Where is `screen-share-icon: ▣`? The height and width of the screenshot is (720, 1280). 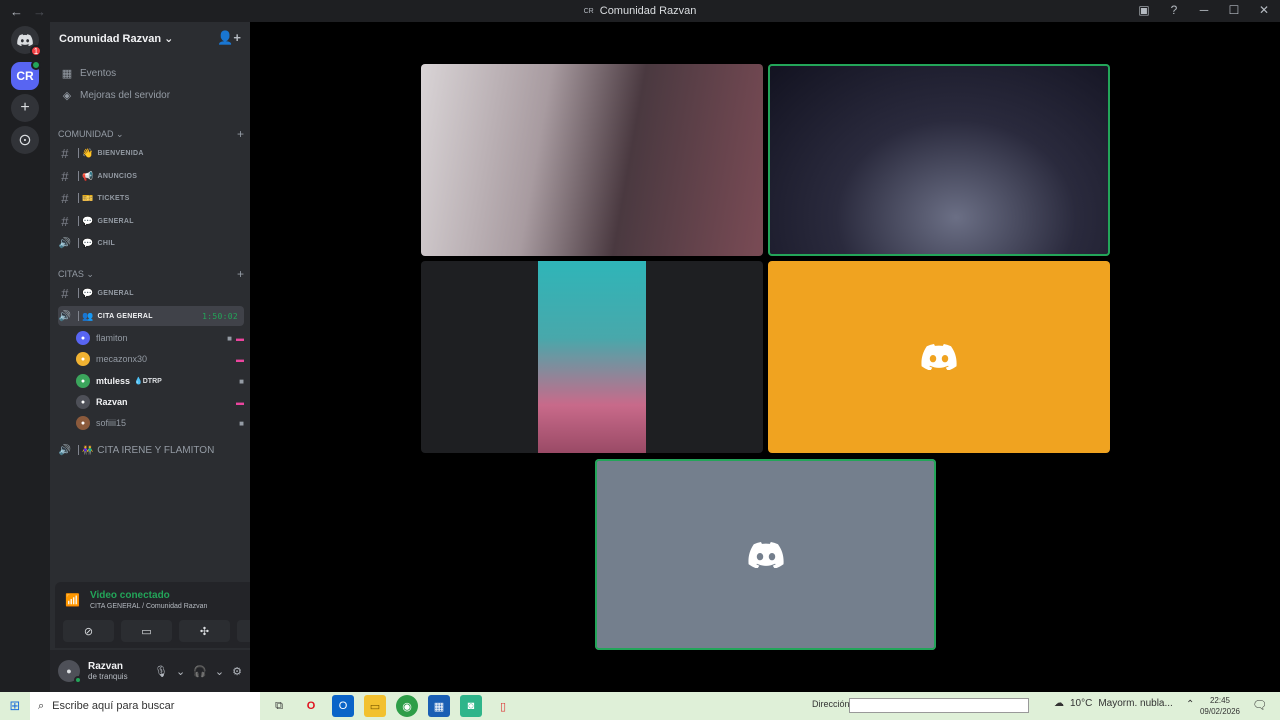 screen-share-icon: ▣ is located at coordinates (1144, 10).